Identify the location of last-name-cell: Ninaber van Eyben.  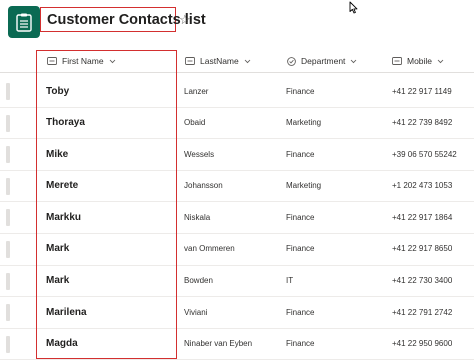
(218, 344).